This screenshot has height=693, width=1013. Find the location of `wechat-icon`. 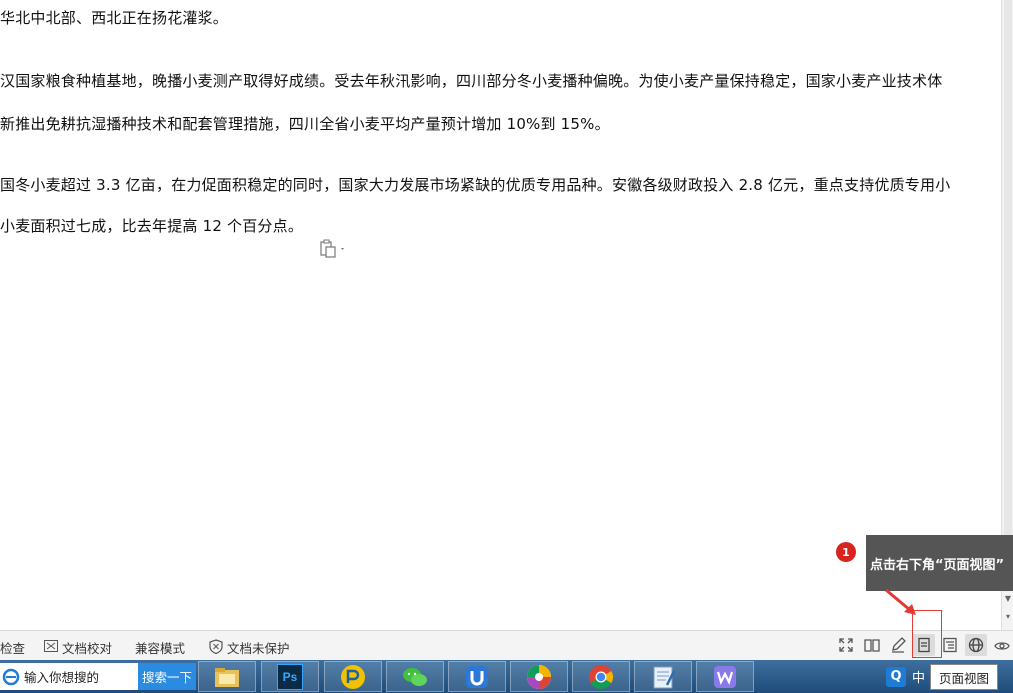

wechat-icon is located at coordinates (415, 676).